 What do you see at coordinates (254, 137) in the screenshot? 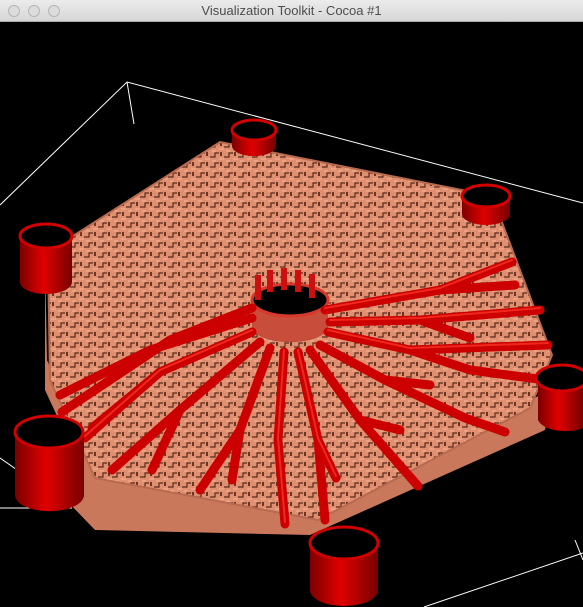
I see `pillar-top` at bounding box center [254, 137].